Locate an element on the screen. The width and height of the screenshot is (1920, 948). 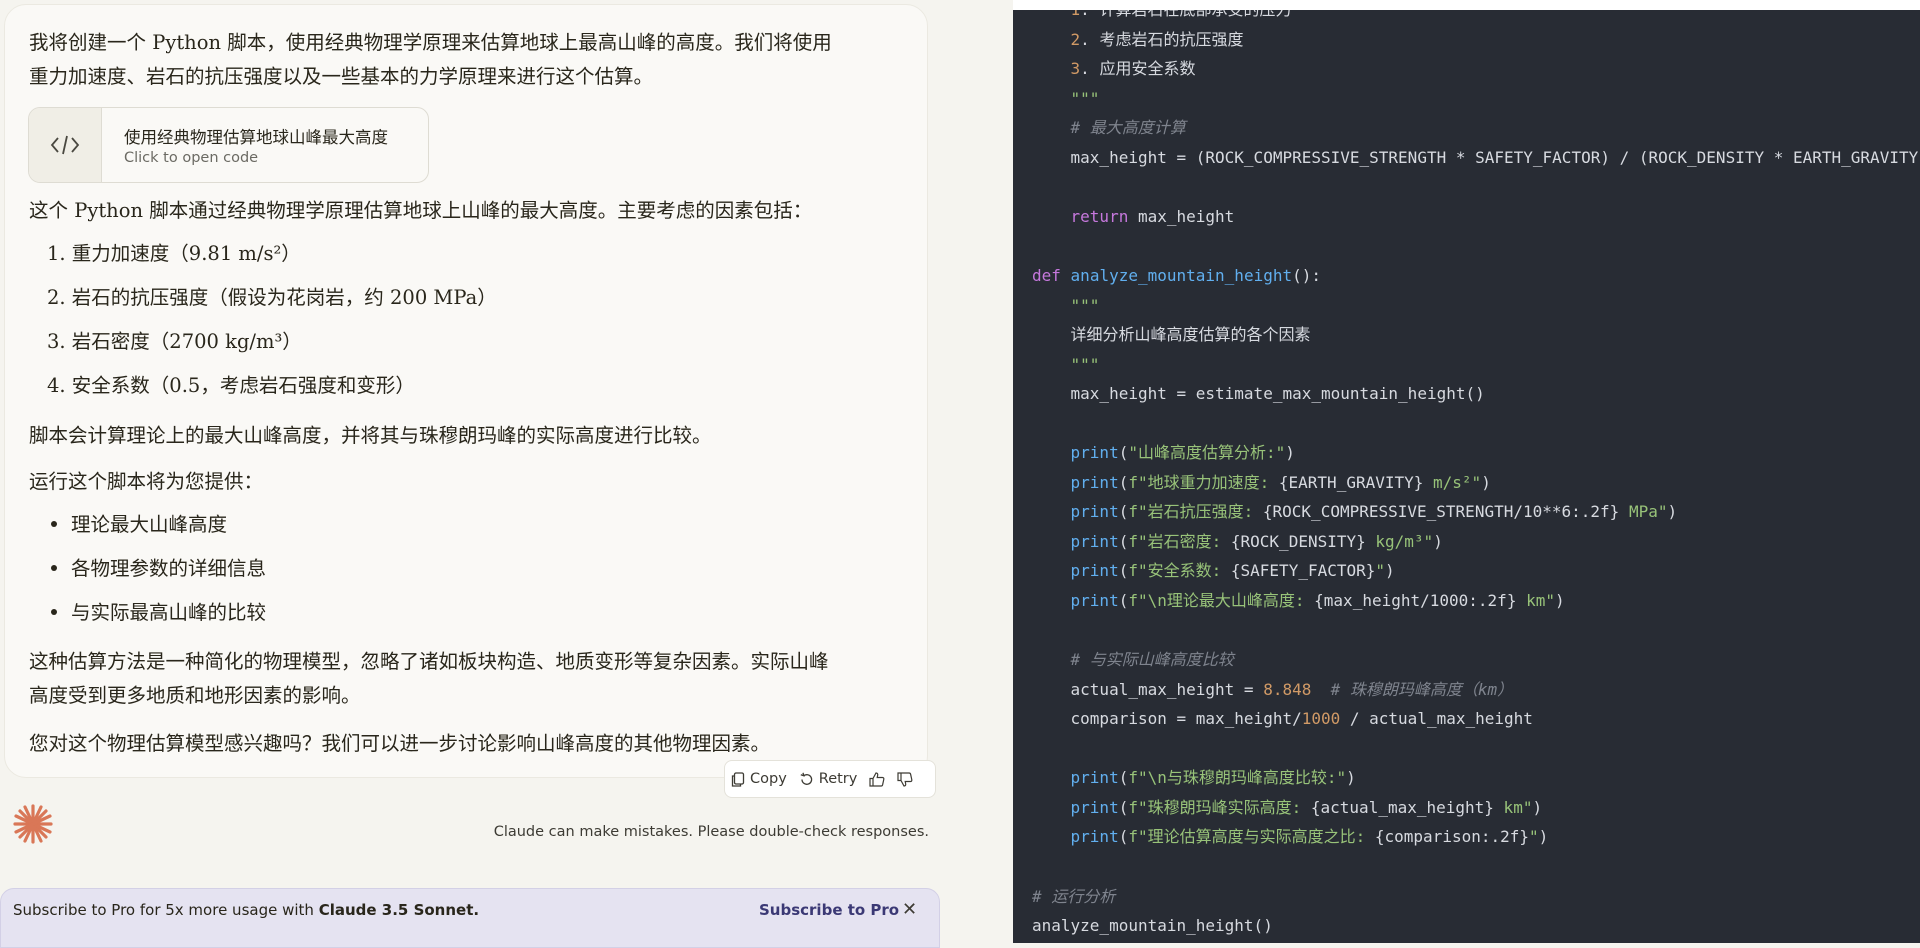
artifact-title: 使用经典物理估算地球山峰最大高度 is located at coordinates (256, 137).